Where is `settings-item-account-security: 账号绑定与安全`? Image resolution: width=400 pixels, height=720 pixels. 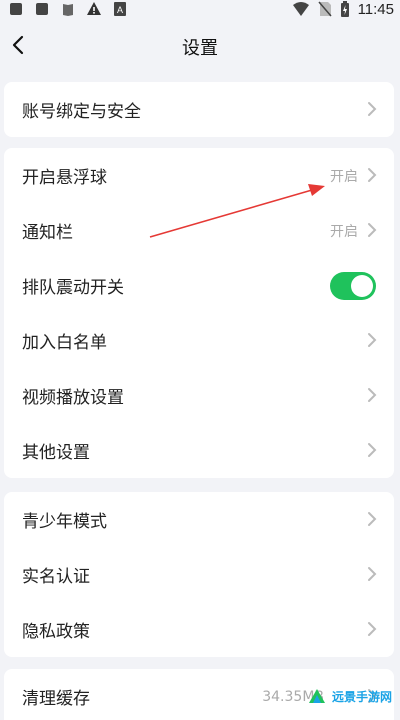
settings-item-account-security: 账号绑定与安全 is located at coordinates (199, 109).